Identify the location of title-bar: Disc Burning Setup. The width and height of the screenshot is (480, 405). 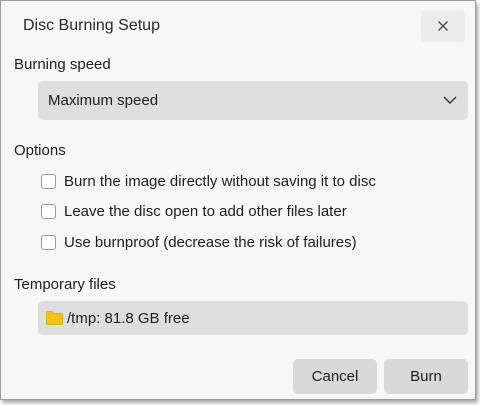
(238, 26).